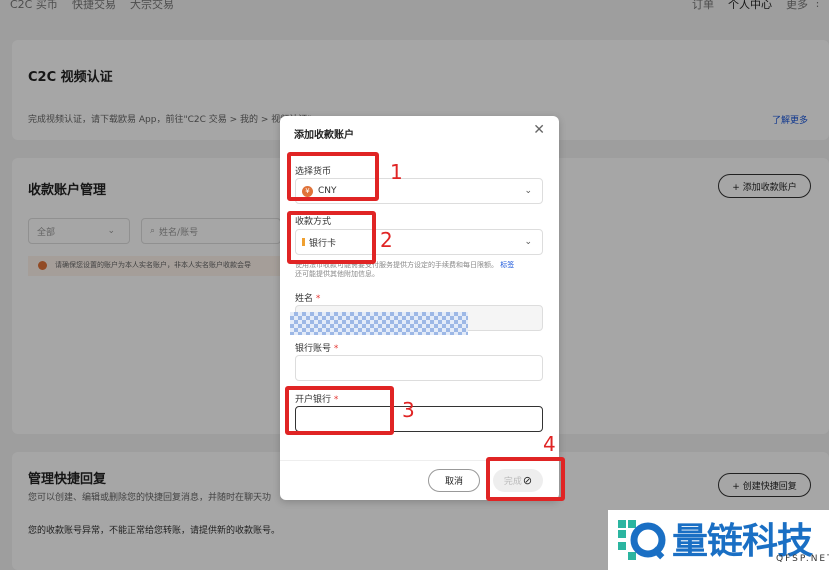  Describe the element at coordinates (337, 274) in the screenshot. I see `method-hint-text2: 还可能提供其他附加信息。` at that location.